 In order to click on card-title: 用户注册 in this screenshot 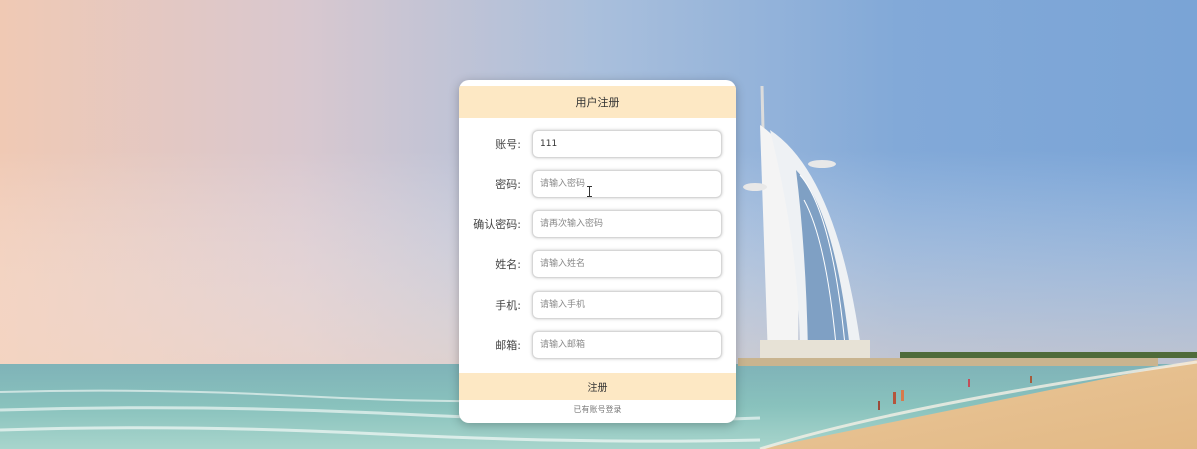, I will do `click(597, 102)`.